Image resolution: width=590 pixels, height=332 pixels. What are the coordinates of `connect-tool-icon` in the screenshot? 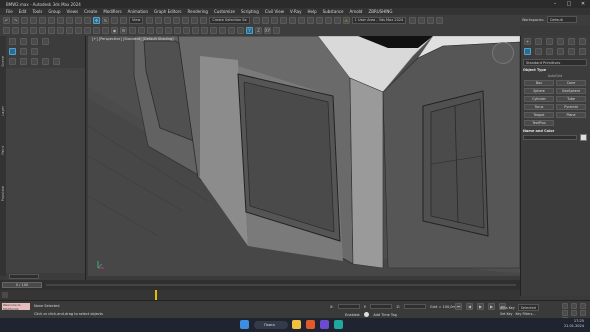 It's located at (186, 30).